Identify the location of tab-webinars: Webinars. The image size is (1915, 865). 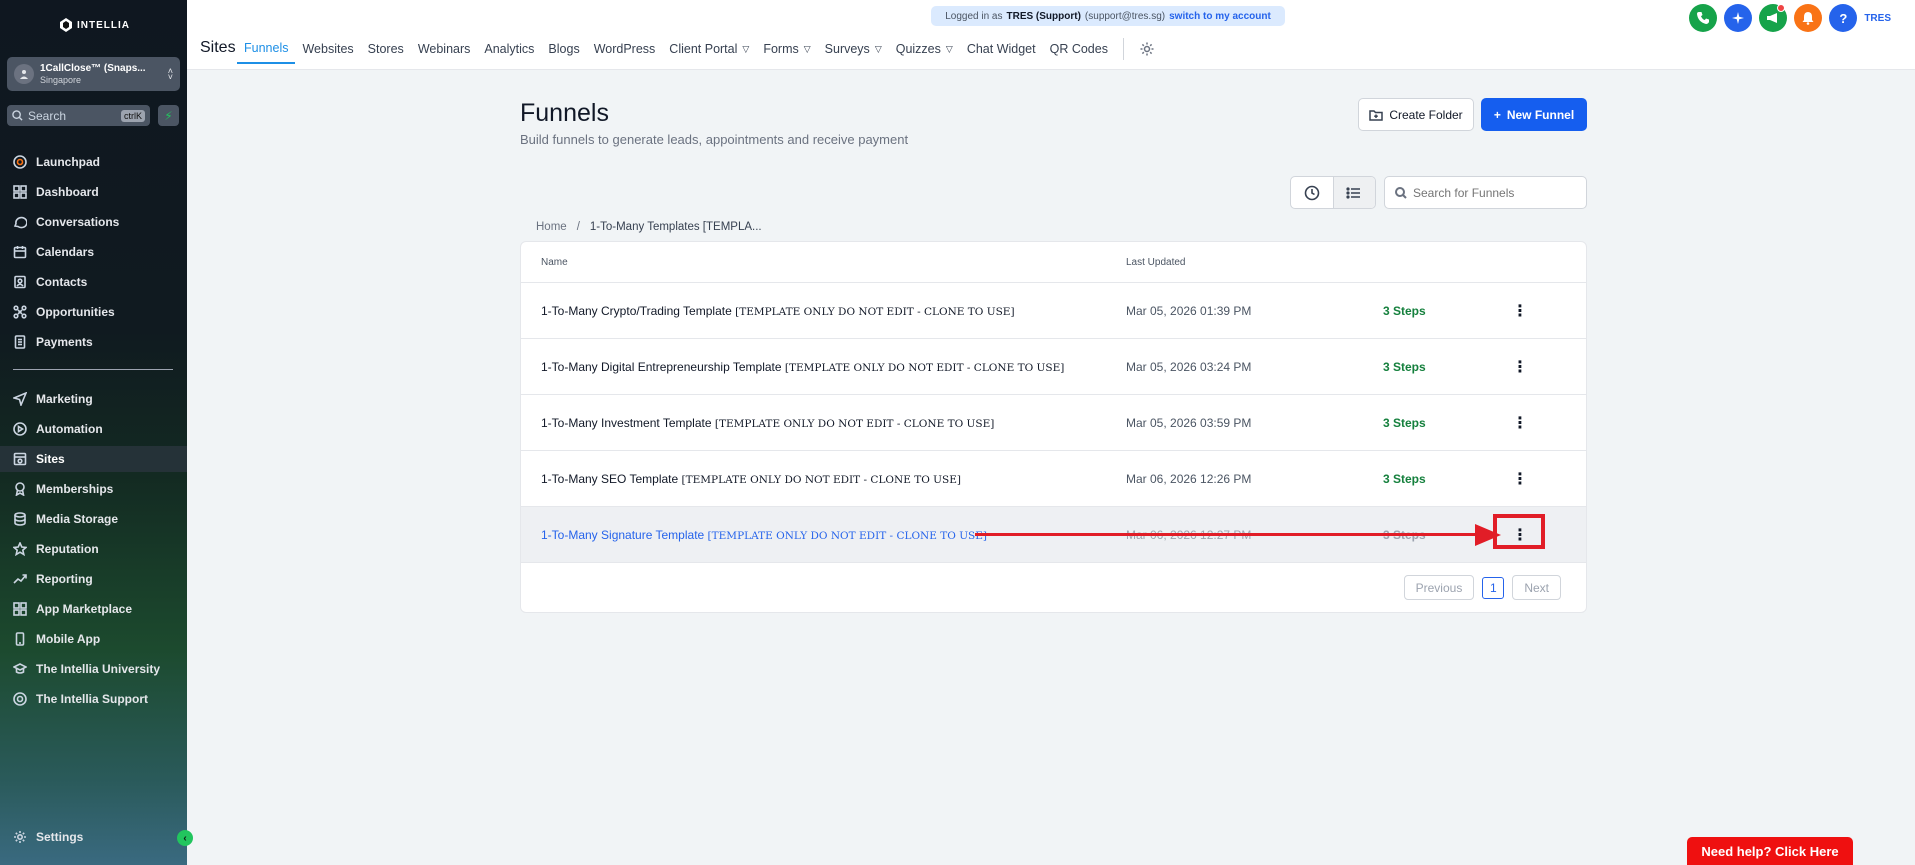
(444, 49).